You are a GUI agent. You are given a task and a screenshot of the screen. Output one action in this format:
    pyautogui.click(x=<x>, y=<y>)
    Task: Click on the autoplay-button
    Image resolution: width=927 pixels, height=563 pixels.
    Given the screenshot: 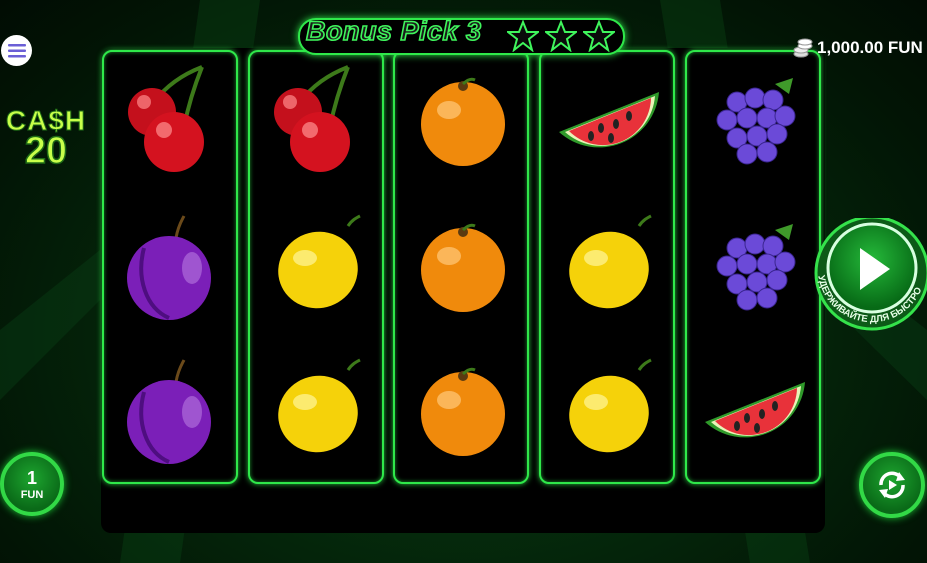 What is the action you would take?
    pyautogui.click(x=892, y=485)
    